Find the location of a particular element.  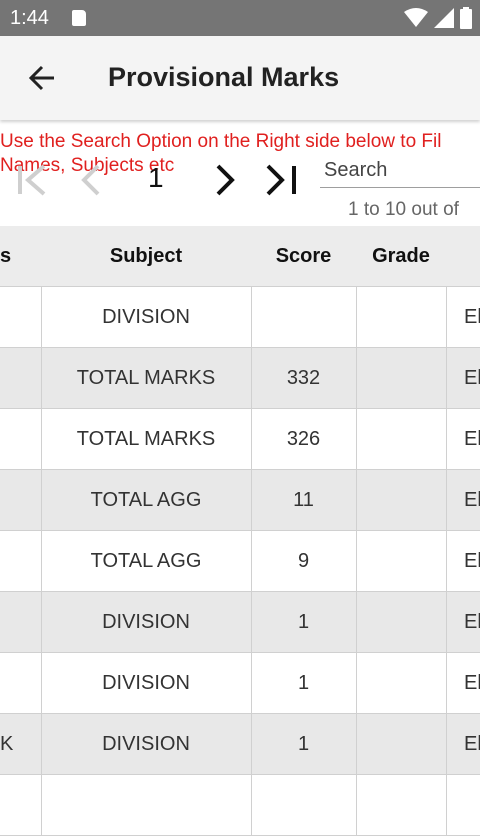

score-cell: 332 is located at coordinates (304, 378).